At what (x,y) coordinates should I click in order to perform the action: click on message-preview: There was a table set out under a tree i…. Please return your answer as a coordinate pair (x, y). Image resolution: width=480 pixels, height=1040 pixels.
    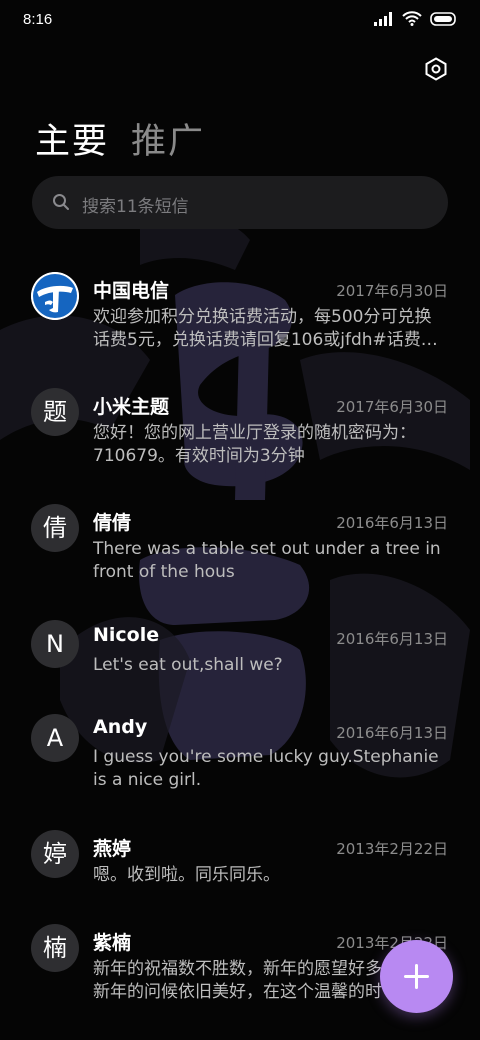
    Looking at the image, I should click on (267, 560).